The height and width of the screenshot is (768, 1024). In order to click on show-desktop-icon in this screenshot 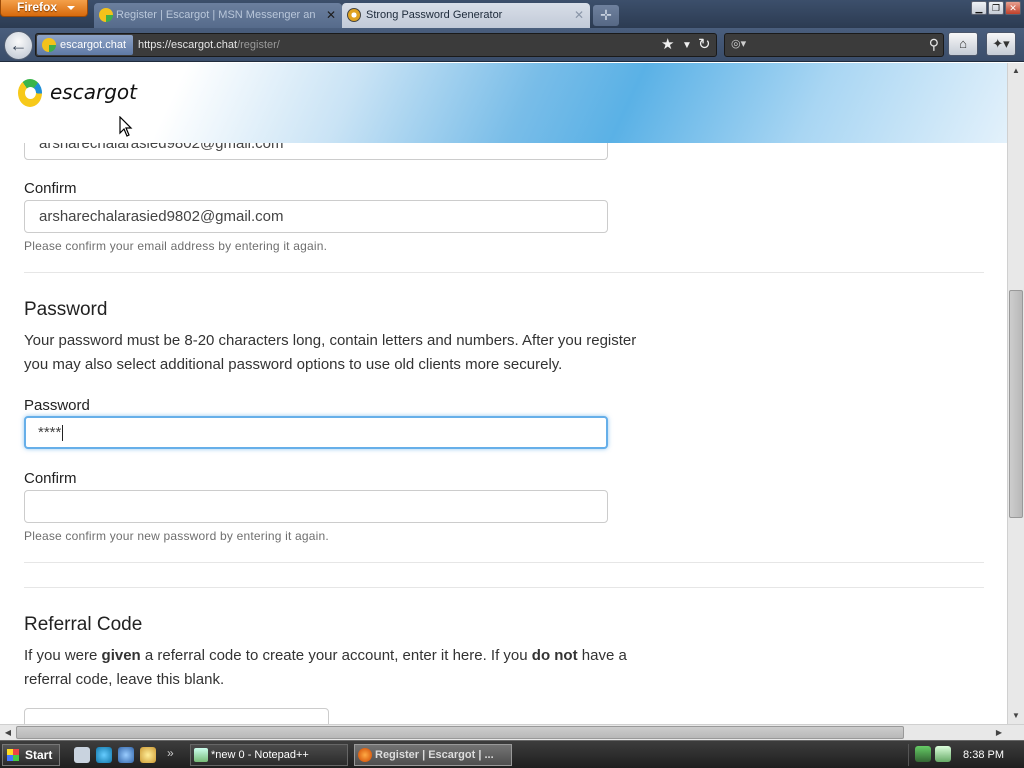, I will do `click(82, 755)`.